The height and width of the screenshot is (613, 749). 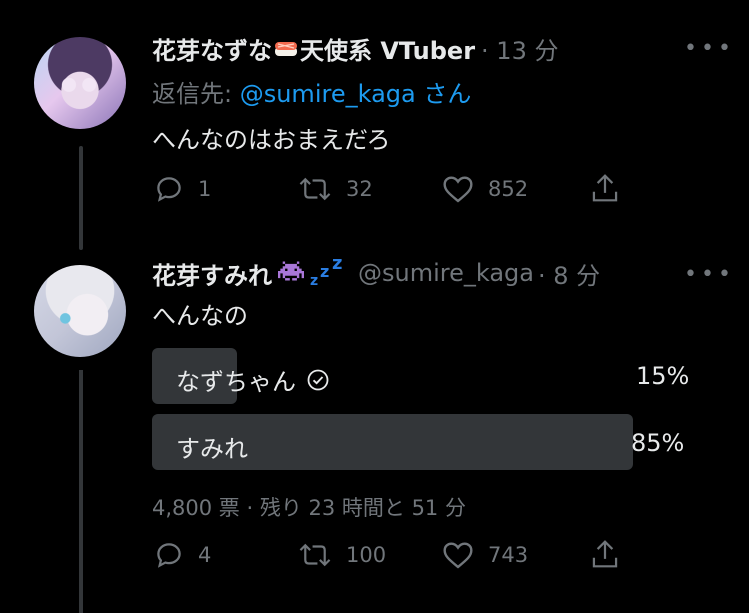 I want to click on reply-context: 返信先: @sumire_kaga さん, so click(x=311, y=91).